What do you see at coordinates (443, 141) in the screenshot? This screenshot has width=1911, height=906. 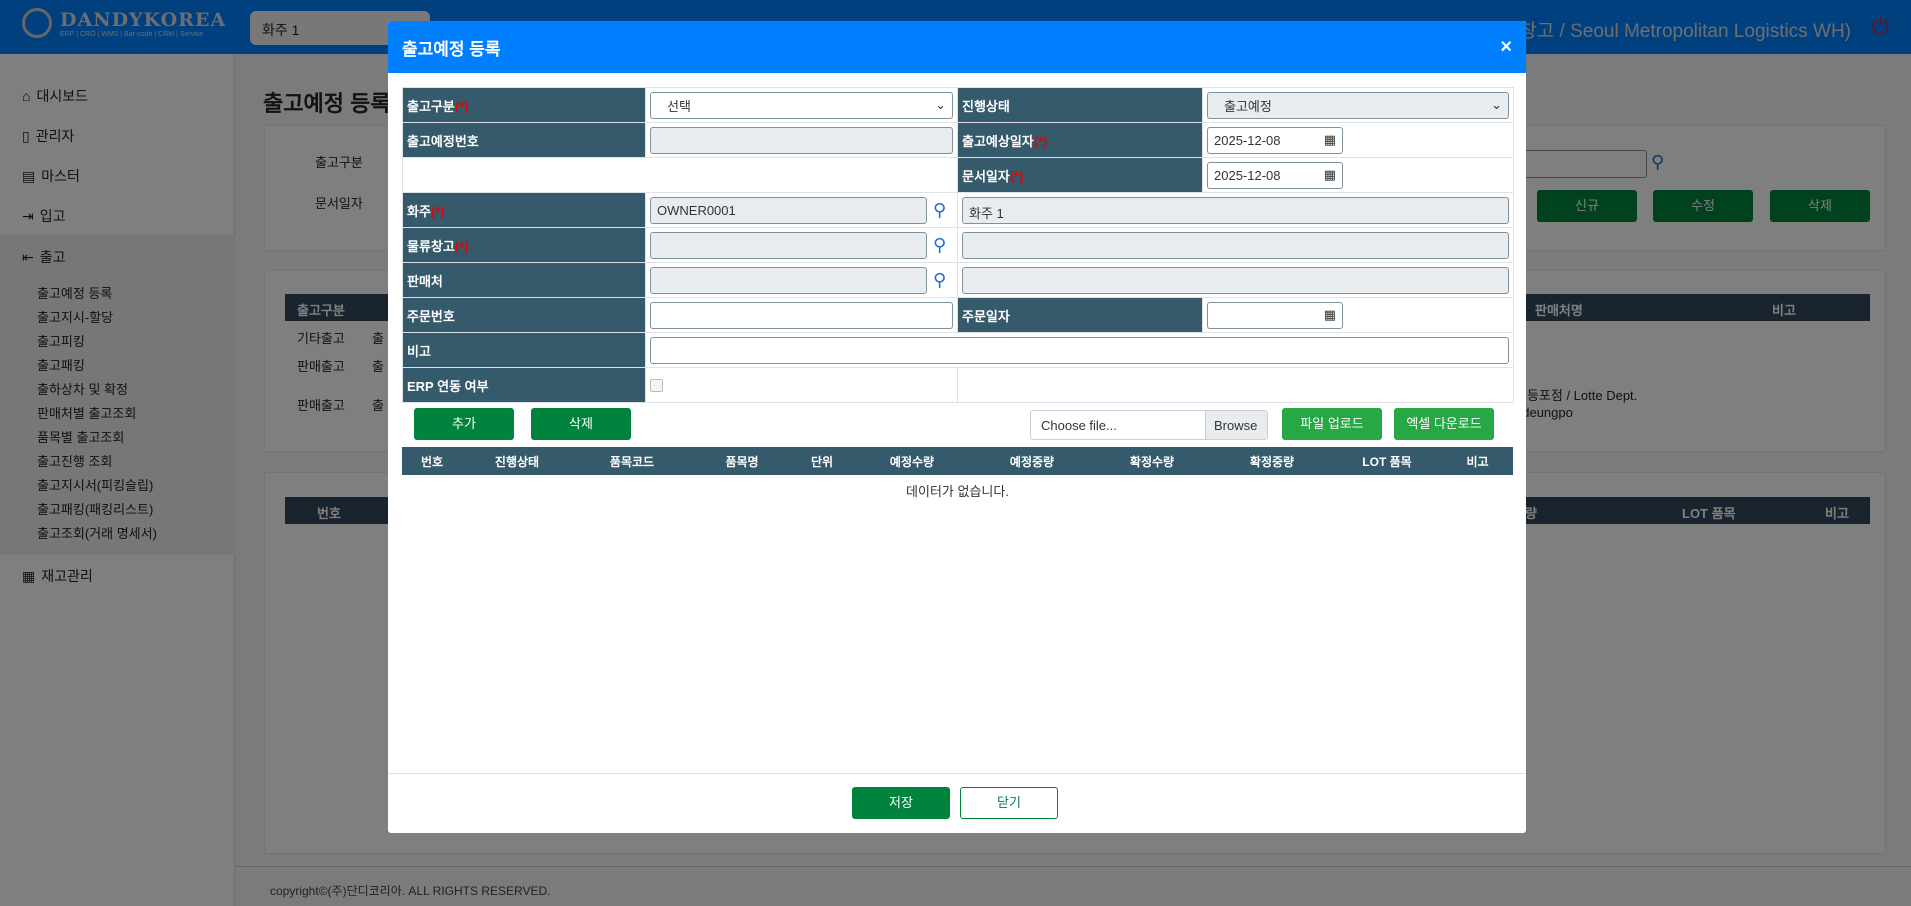 I see `label-plan-no: 출고예정번호` at bounding box center [443, 141].